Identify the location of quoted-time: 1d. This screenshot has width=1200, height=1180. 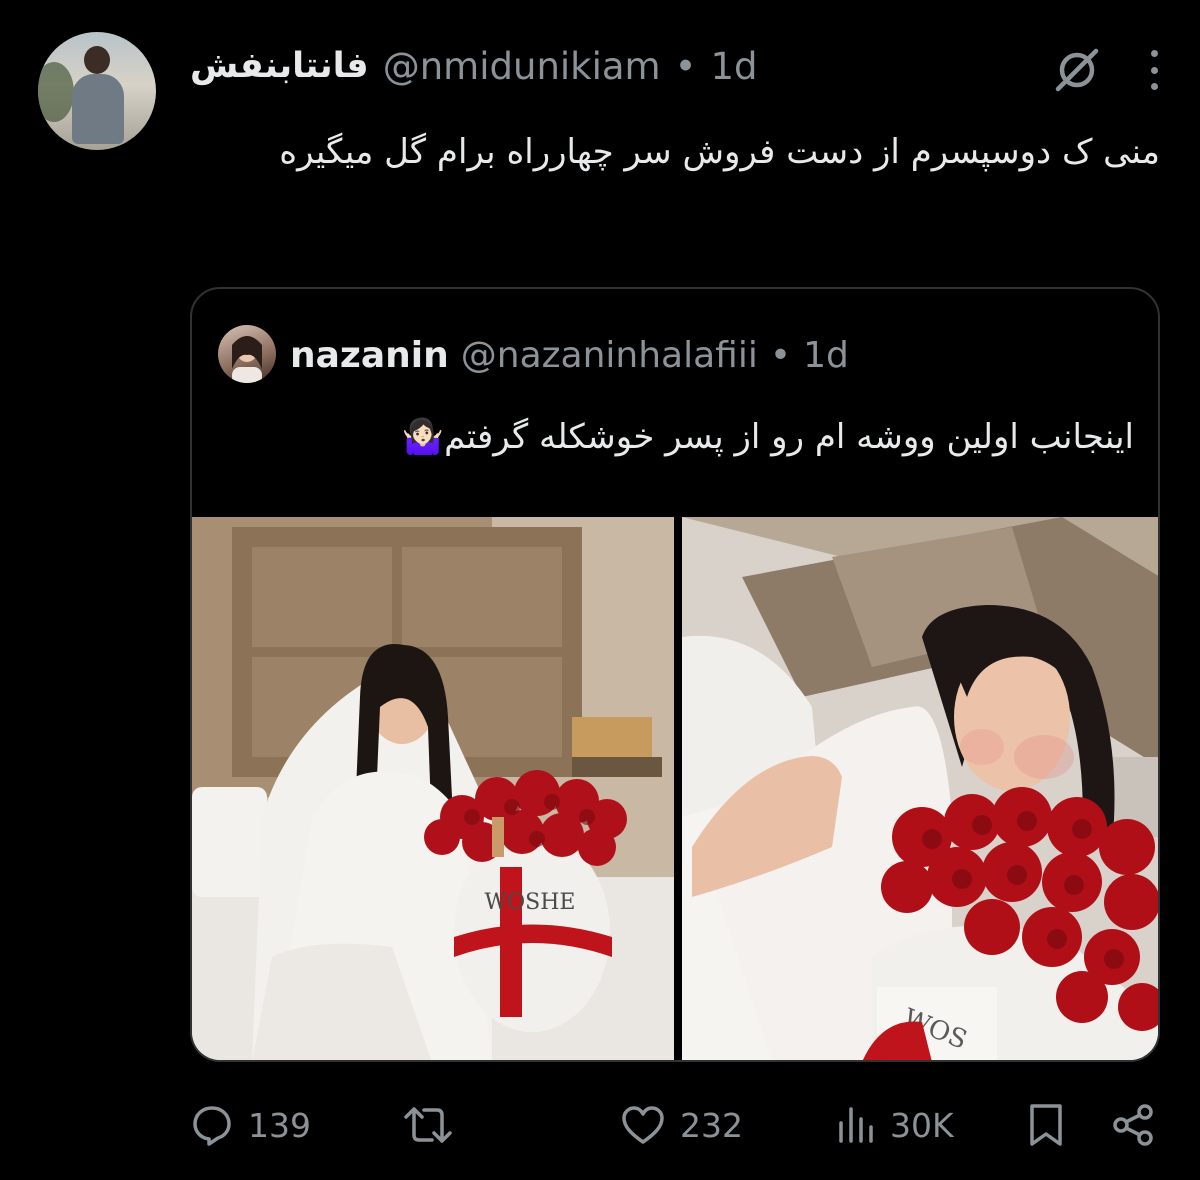
(826, 355).